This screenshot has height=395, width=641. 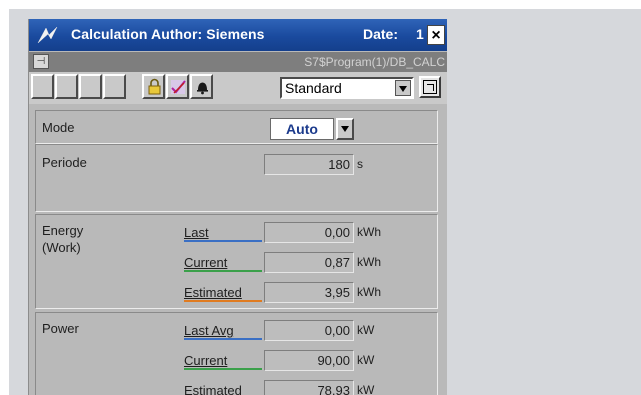 What do you see at coordinates (302, 129) in the screenshot?
I see `mode-select: Auto` at bounding box center [302, 129].